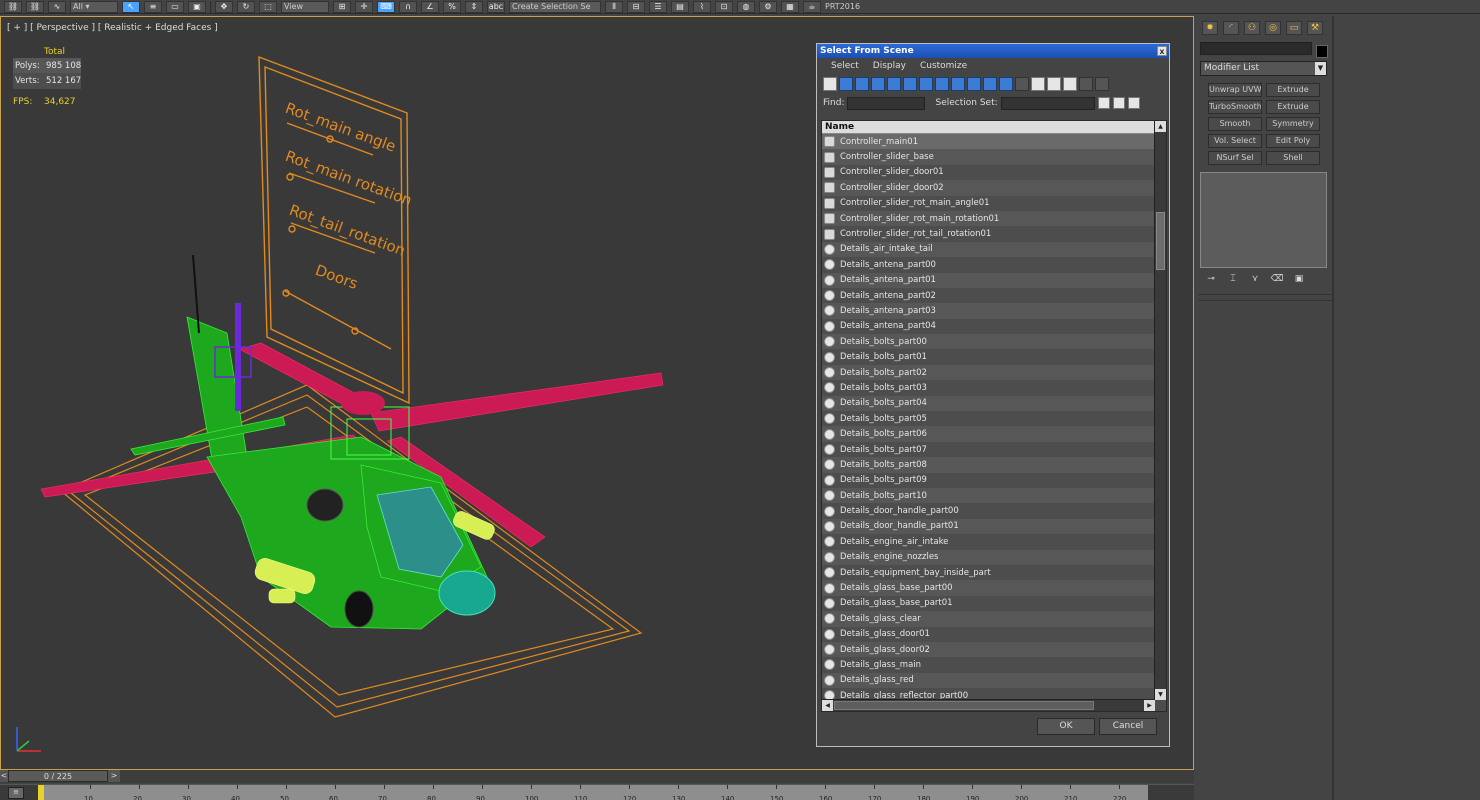 This screenshot has width=1480, height=800. What do you see at coordinates (1293, 158) in the screenshot?
I see `modifier-button-shell: Shell` at bounding box center [1293, 158].